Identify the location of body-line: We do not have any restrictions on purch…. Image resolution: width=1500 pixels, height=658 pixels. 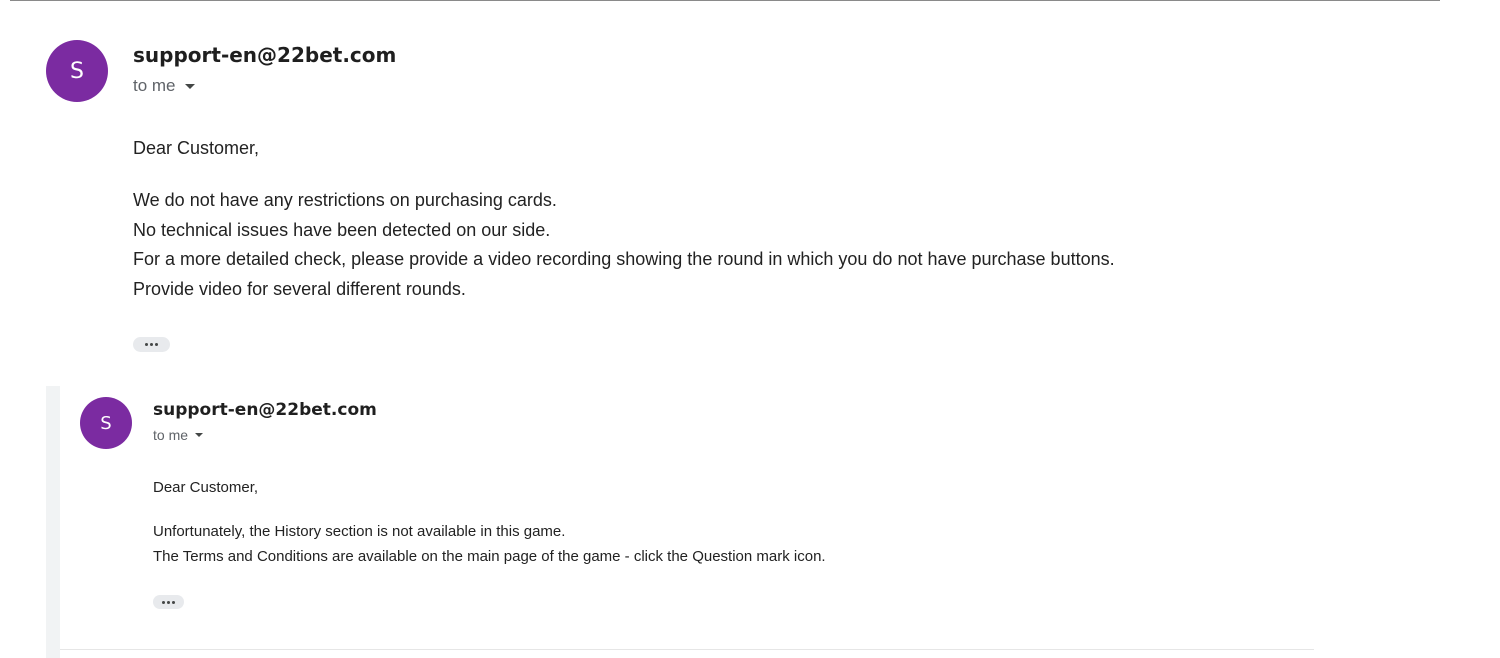
(345, 200).